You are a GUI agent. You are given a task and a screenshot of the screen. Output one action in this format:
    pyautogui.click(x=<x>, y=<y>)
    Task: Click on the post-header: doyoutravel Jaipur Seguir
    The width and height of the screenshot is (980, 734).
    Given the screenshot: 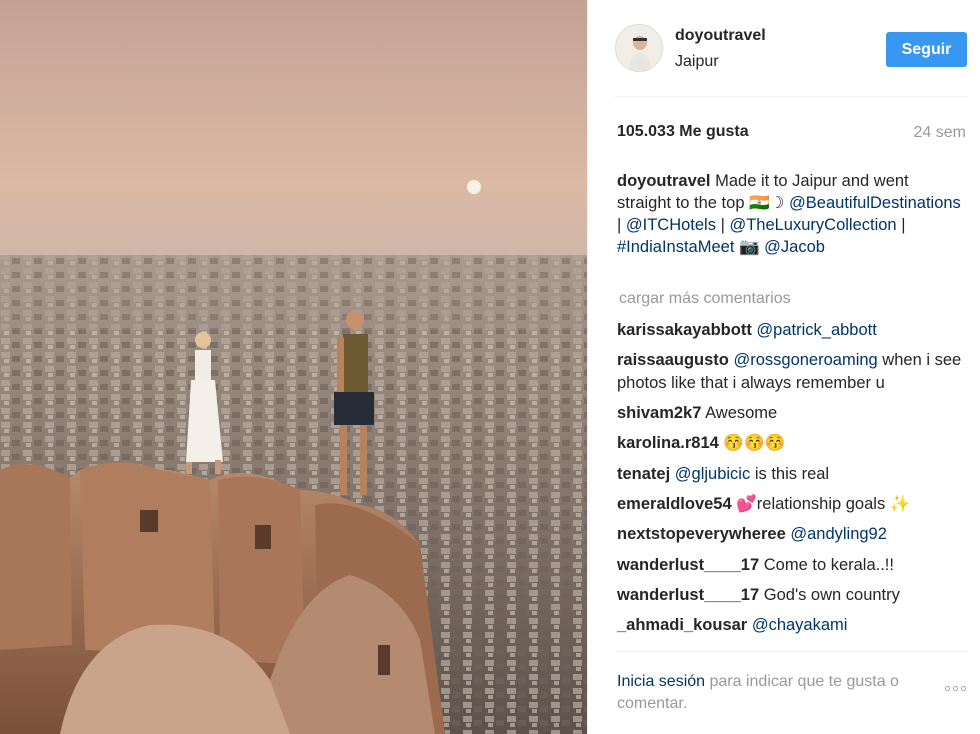 What is the action you would take?
    pyautogui.click(x=784, y=48)
    